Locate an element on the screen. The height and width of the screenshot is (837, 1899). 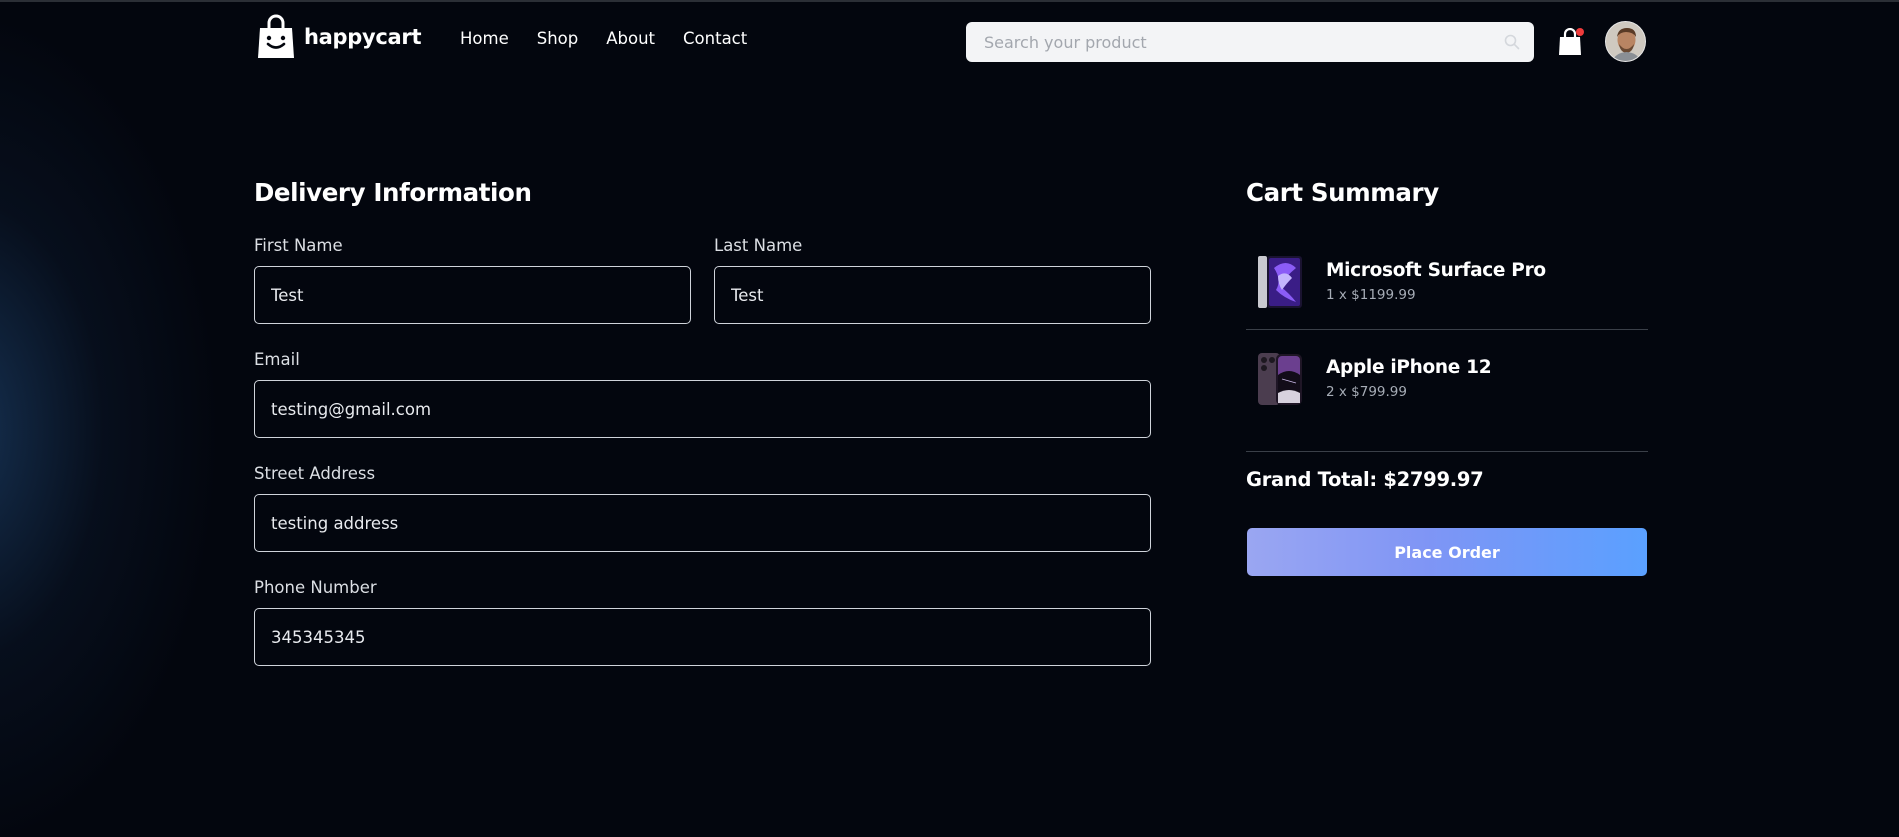
brand-logo: happycart is located at coordinates (339, 37).